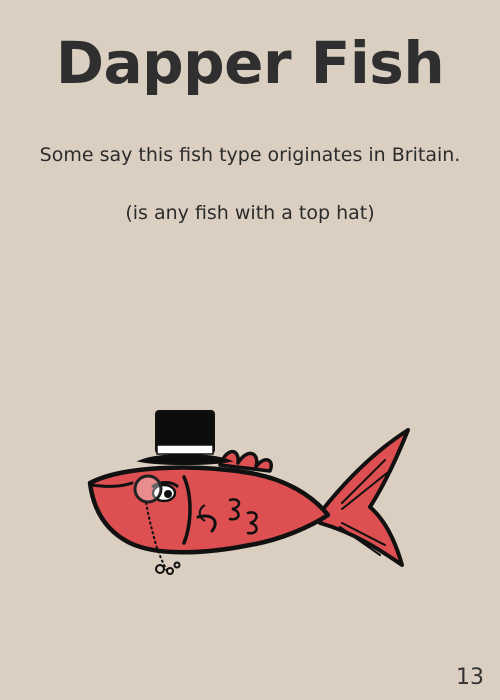 Image resolution: width=500 pixels, height=700 pixels. What do you see at coordinates (470, 677) in the screenshot?
I see `page-number: 13` at bounding box center [470, 677].